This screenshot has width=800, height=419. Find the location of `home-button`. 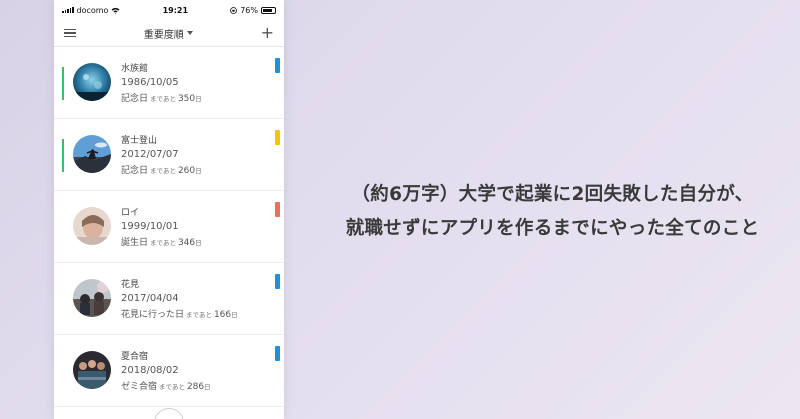

home-button is located at coordinates (169, 413).